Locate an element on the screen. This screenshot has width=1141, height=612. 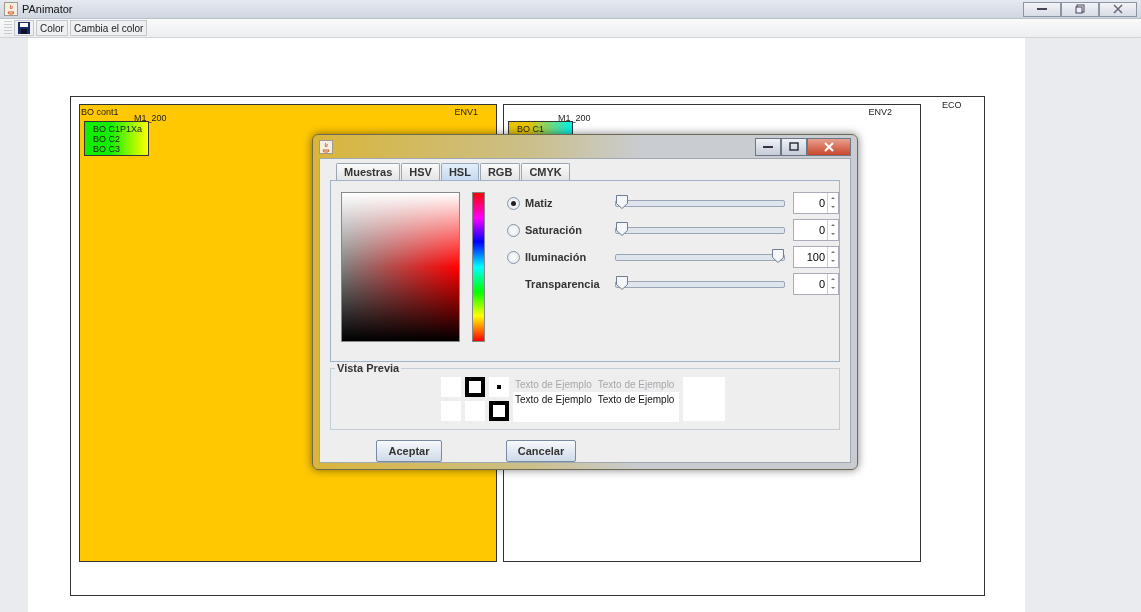
object-label: BO C3 is located at coordinates (107, 149).